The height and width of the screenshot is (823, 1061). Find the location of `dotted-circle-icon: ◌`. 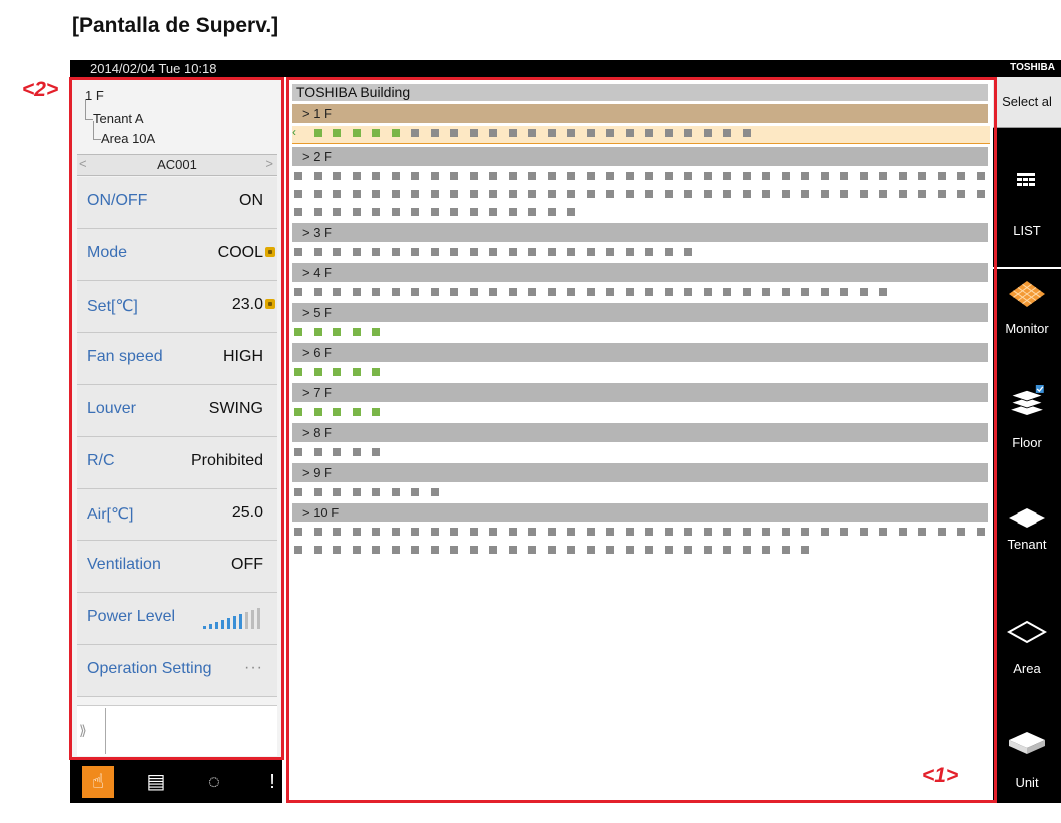

dotted-circle-icon: ◌ is located at coordinates (214, 782).